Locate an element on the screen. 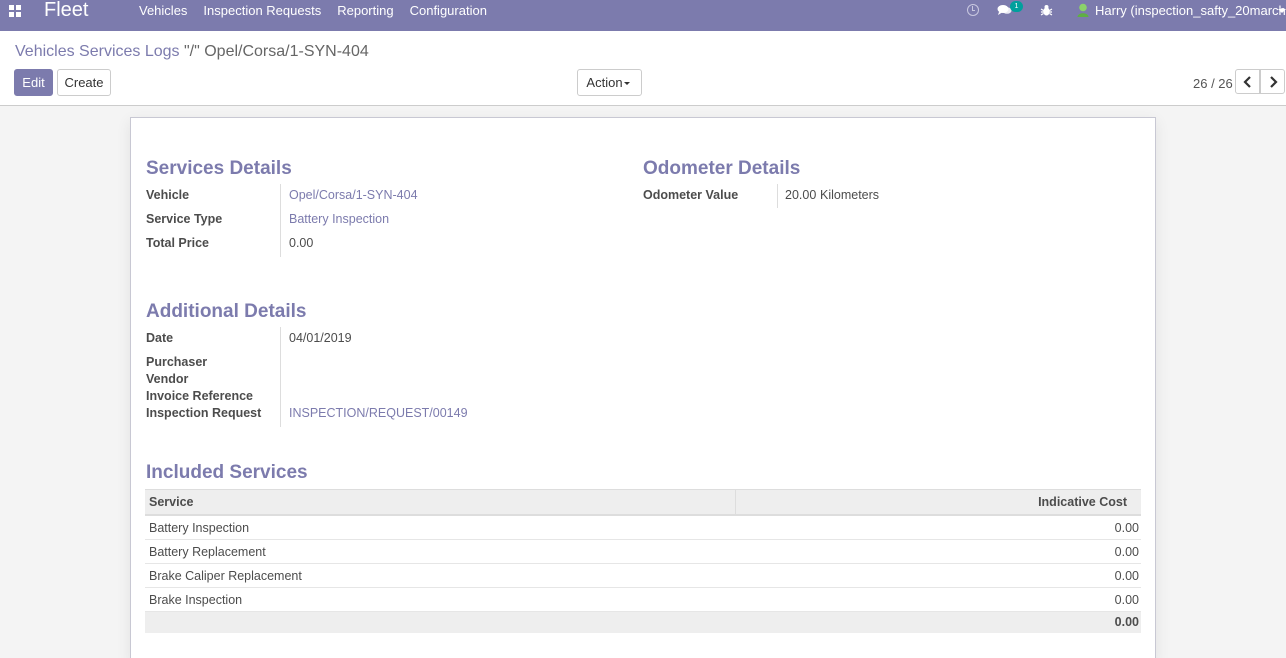 Image resolution: width=1286 pixels, height=658 pixels. odometer-value-label: Odometer Value is located at coordinates (691, 195).